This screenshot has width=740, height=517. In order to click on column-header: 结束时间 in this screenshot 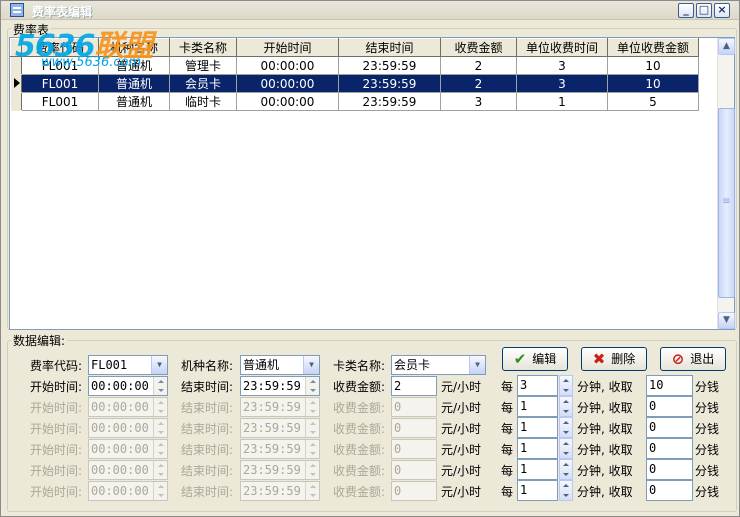, I will do `click(389, 47)`.